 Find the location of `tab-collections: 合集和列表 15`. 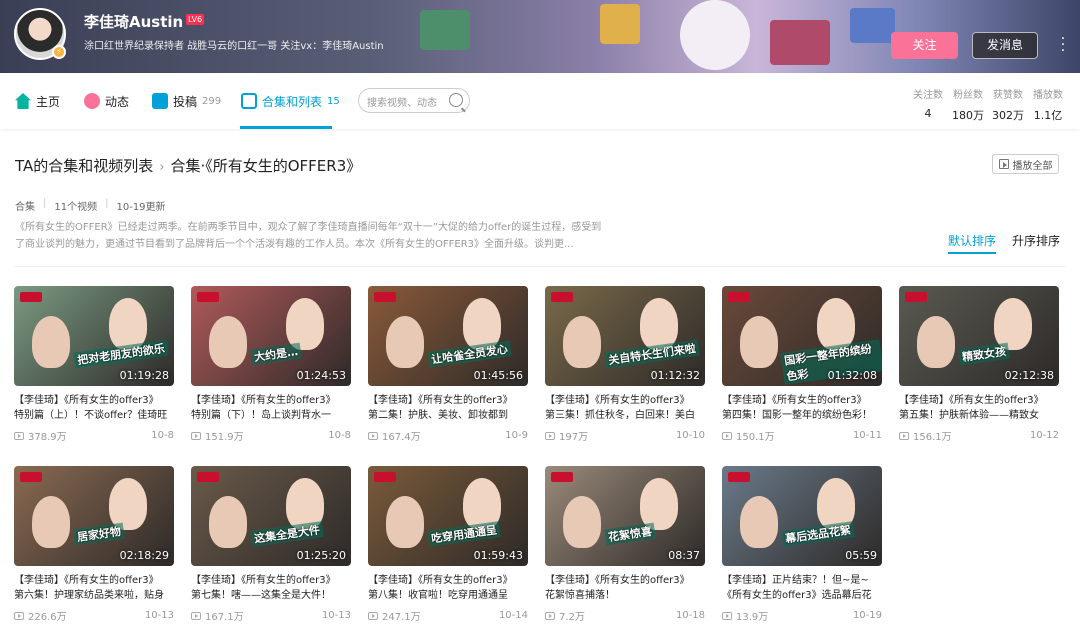

tab-collections: 合集和列表 15 is located at coordinates (290, 101).